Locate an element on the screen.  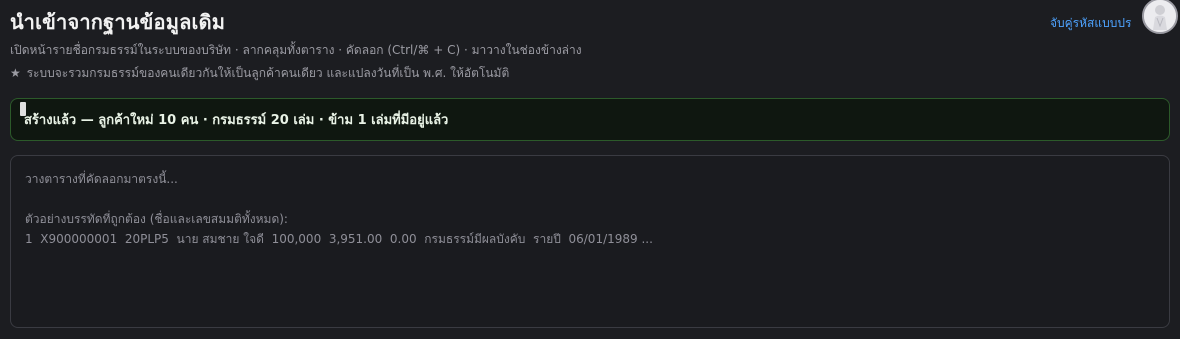
avatar-person-icon is located at coordinates (1160, 16).